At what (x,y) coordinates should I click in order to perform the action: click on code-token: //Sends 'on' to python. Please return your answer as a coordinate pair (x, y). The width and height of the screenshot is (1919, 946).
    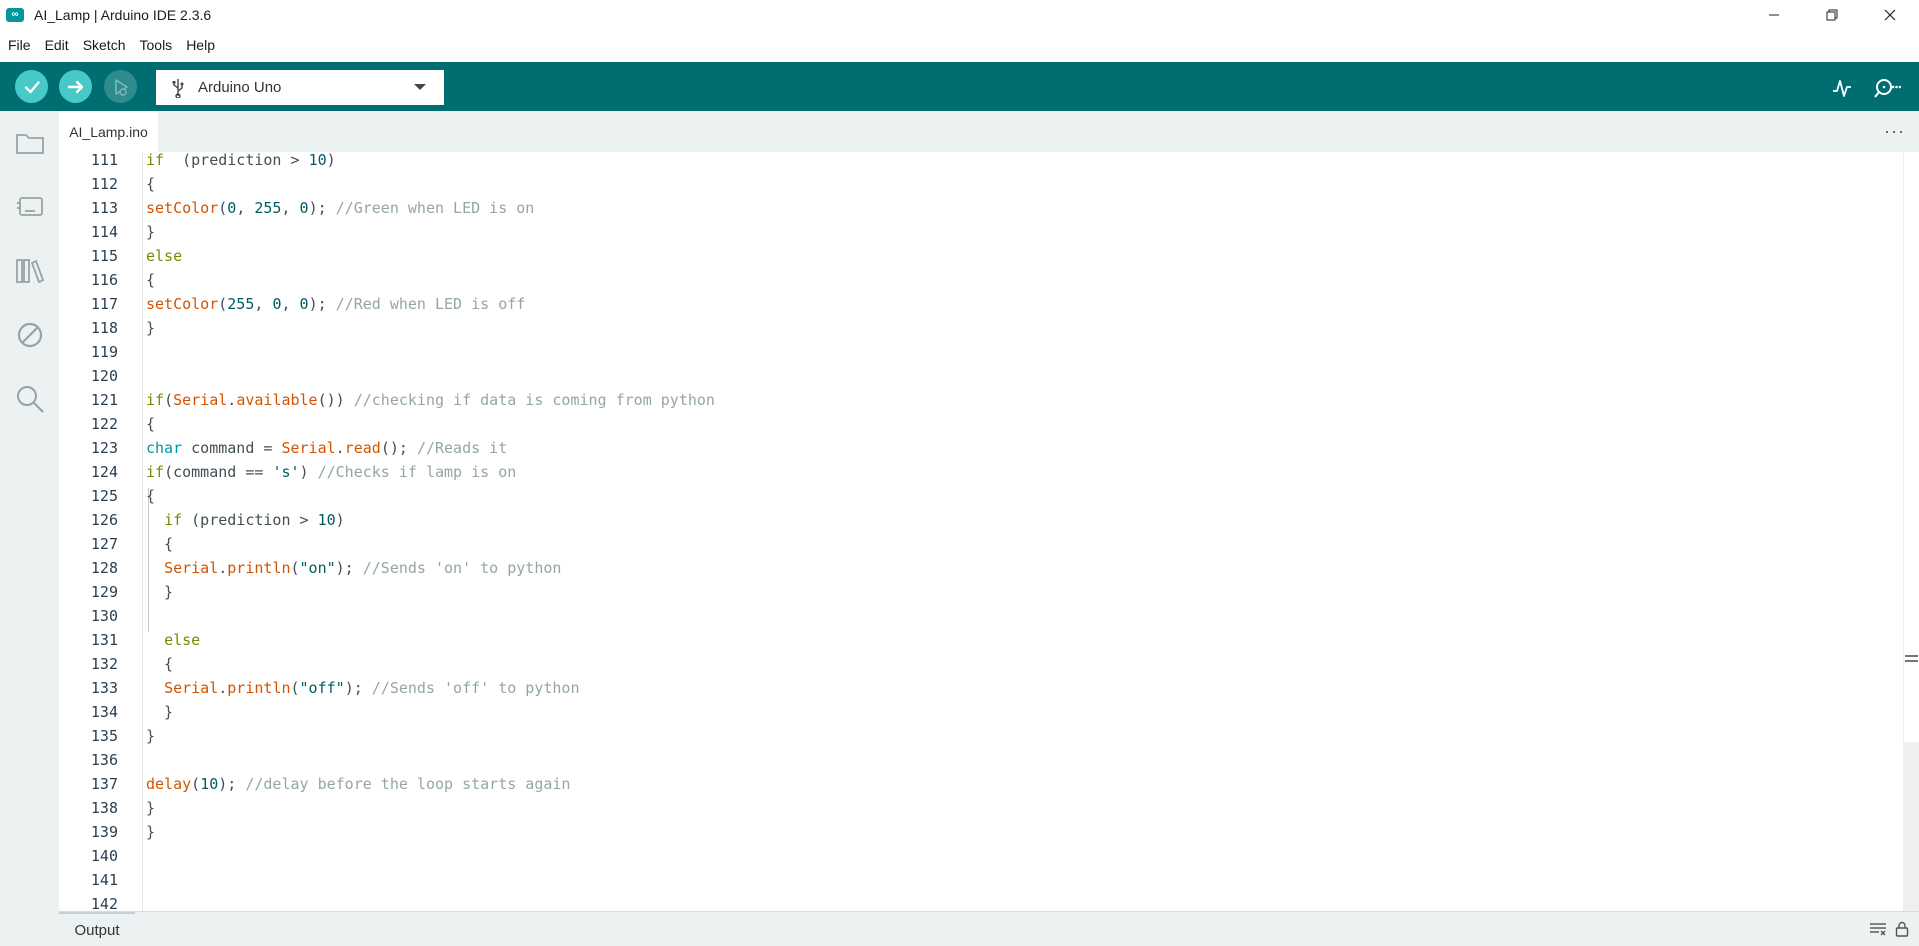
    Looking at the image, I should click on (462, 568).